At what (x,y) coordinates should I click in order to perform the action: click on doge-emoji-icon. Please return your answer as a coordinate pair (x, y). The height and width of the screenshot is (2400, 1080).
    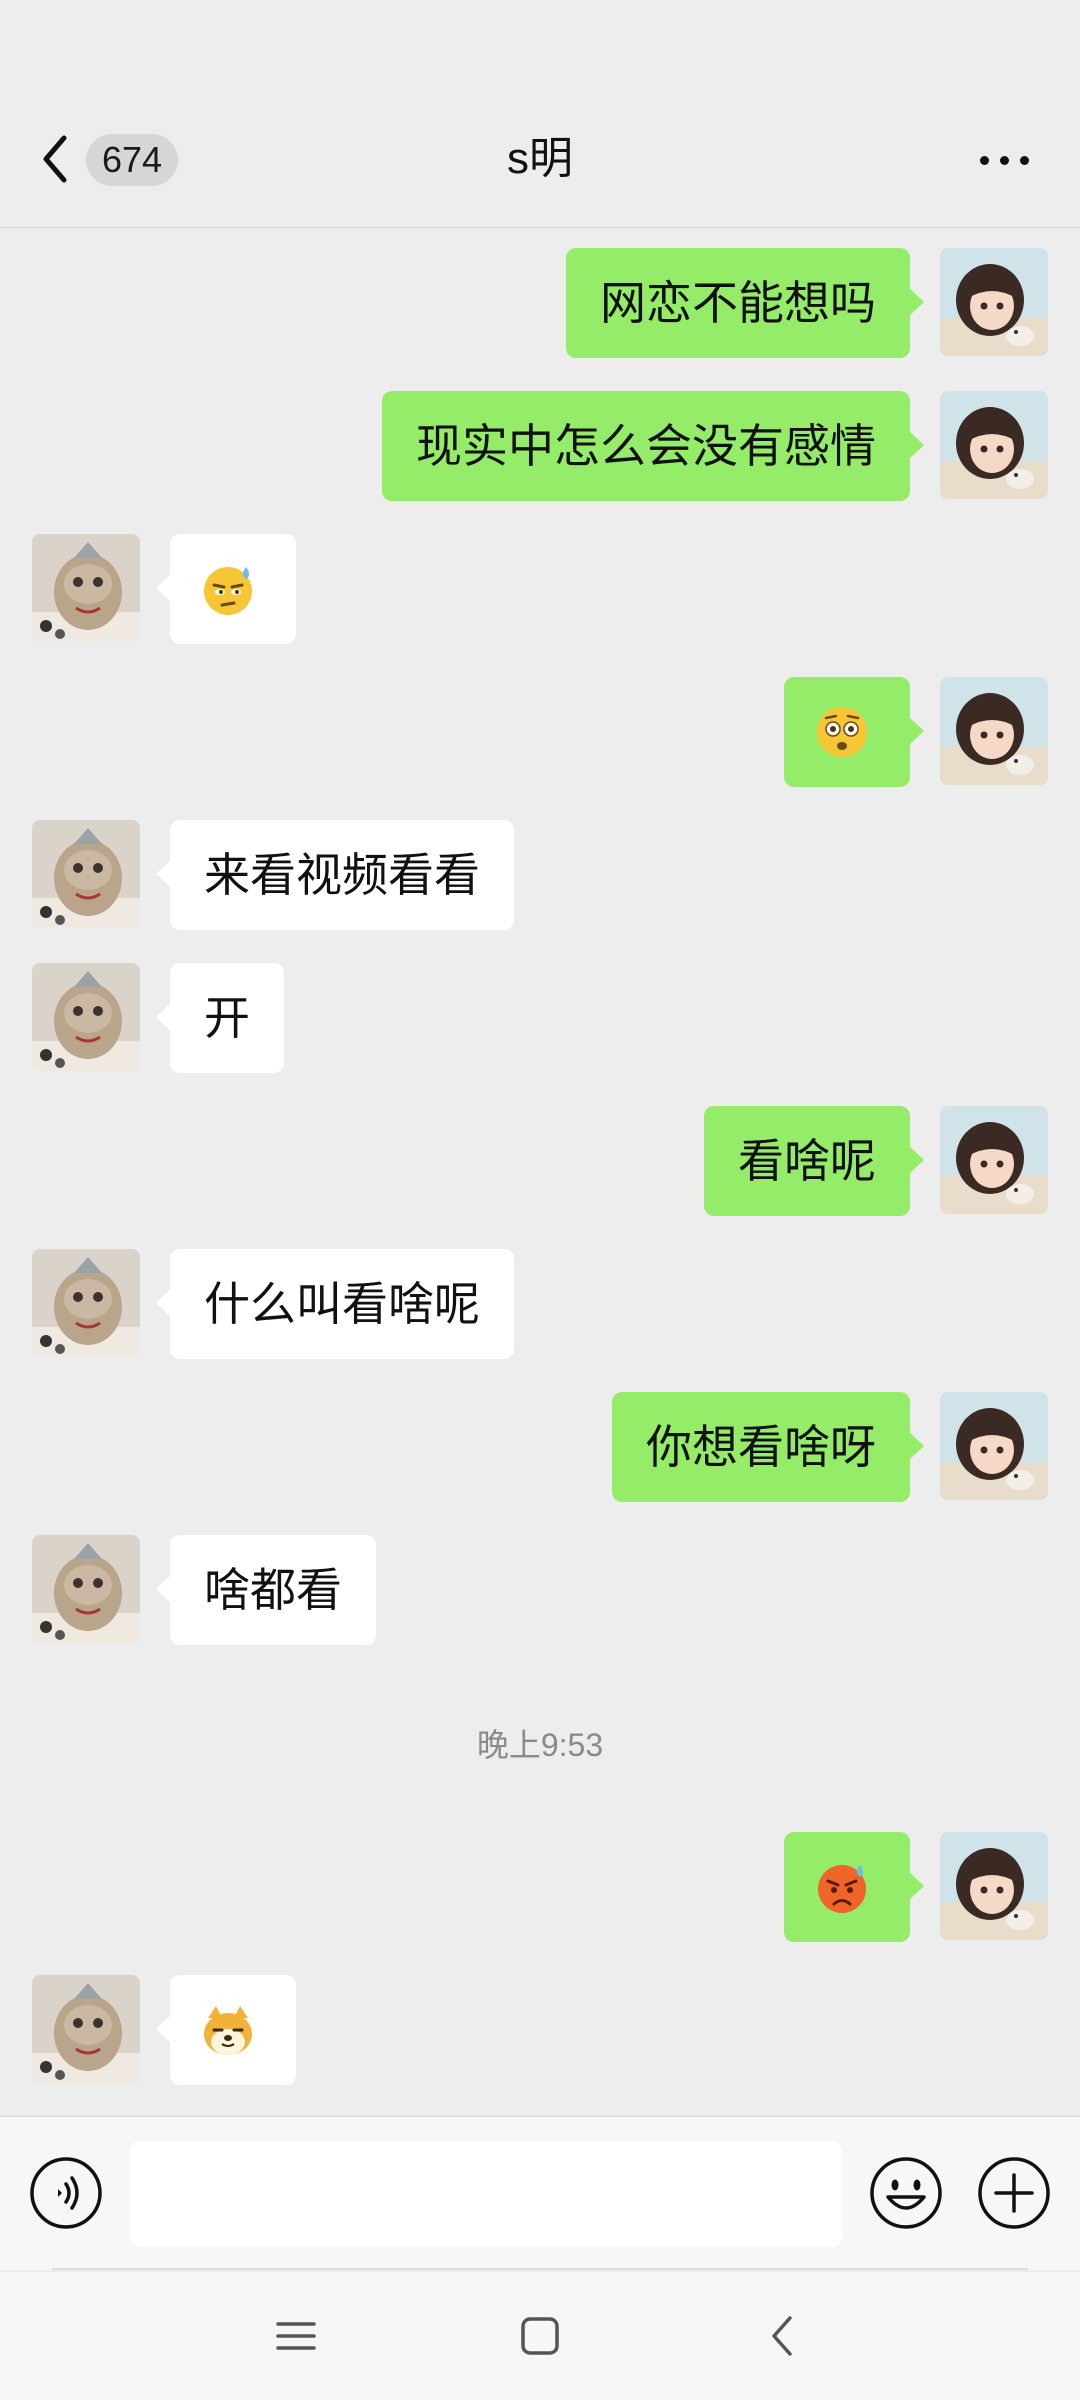
    Looking at the image, I should click on (228, 2030).